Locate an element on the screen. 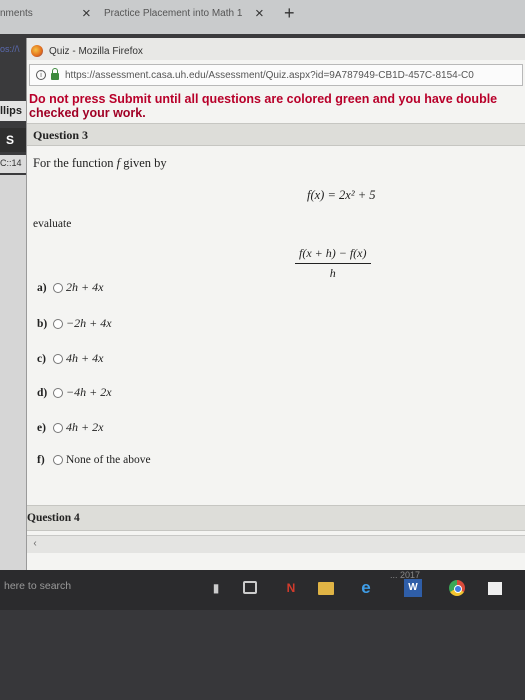  monitor-bezel is located at coordinates (262, 655).